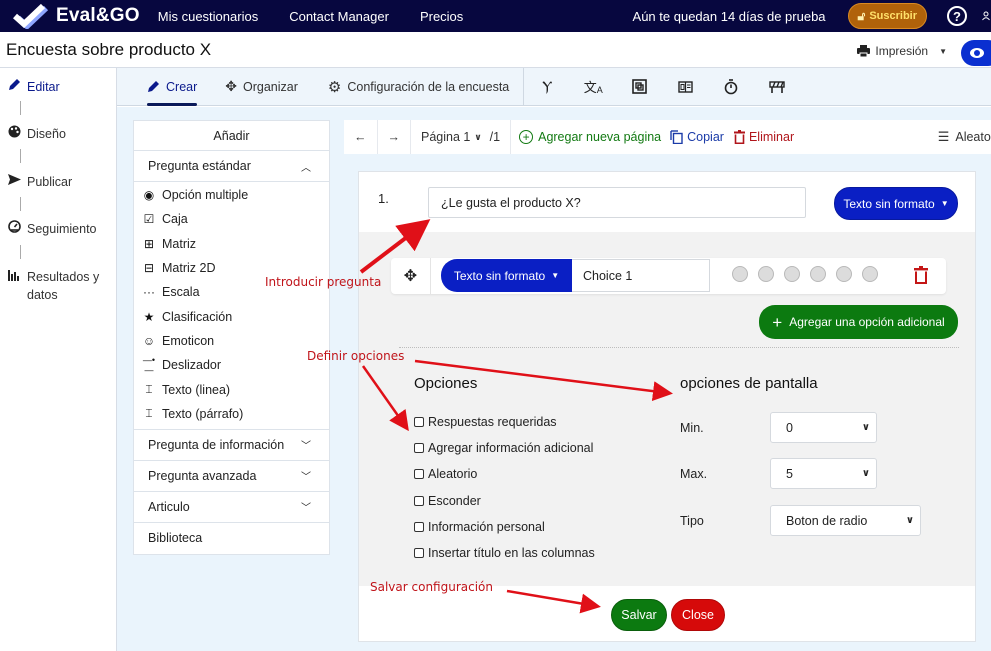 The height and width of the screenshot is (651, 991). What do you see at coordinates (739, 137) in the screenshot?
I see `trash-icon` at bounding box center [739, 137].